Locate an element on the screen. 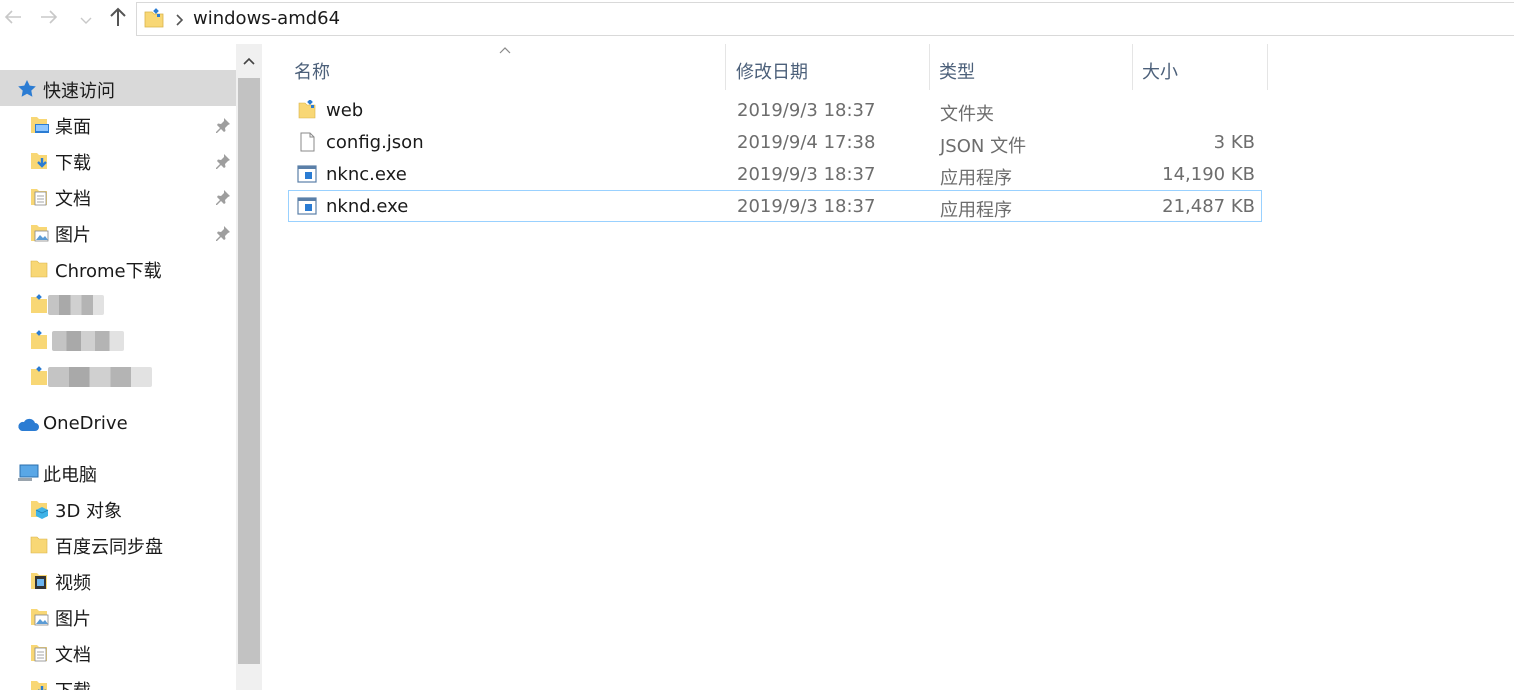  nav-item-videos: 视频 is located at coordinates (118, 580).